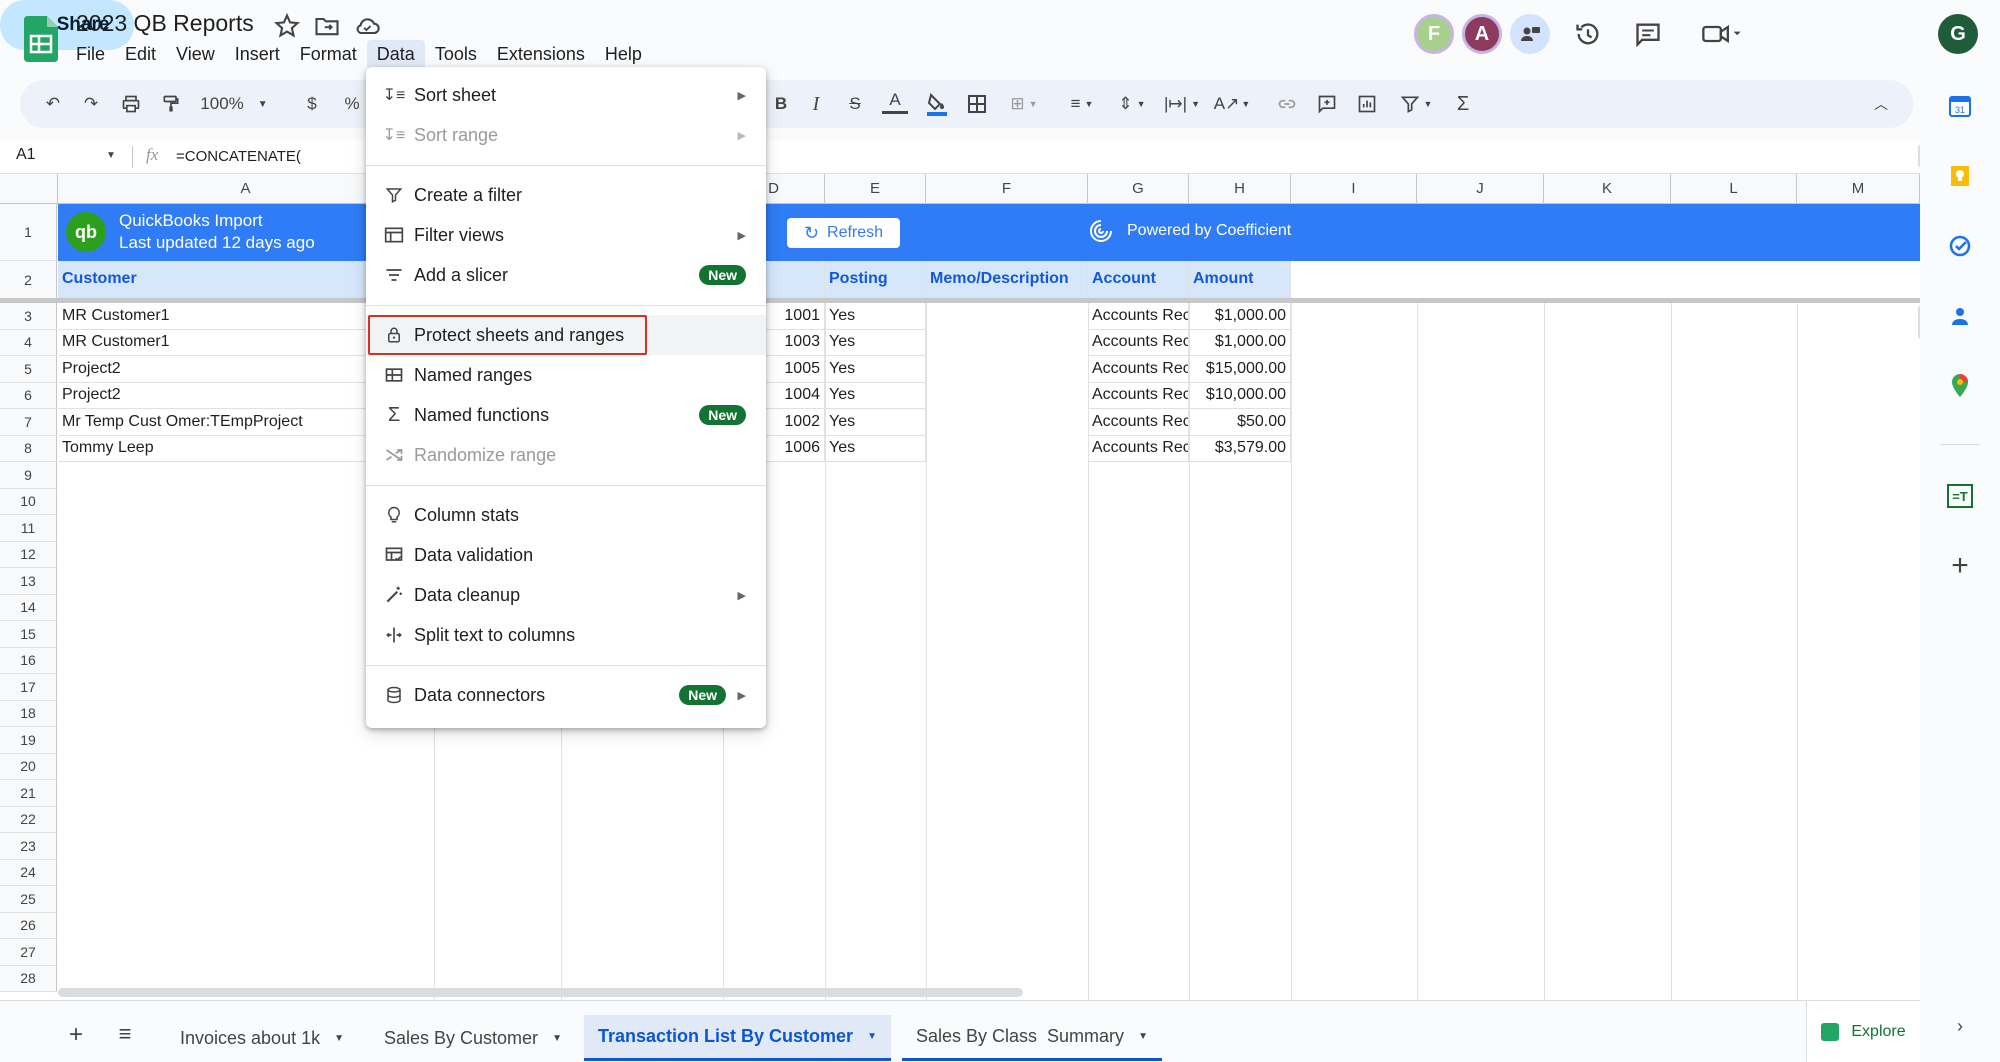 The width and height of the screenshot is (2000, 1062). I want to click on insert-comment-icon, so click(1327, 104).